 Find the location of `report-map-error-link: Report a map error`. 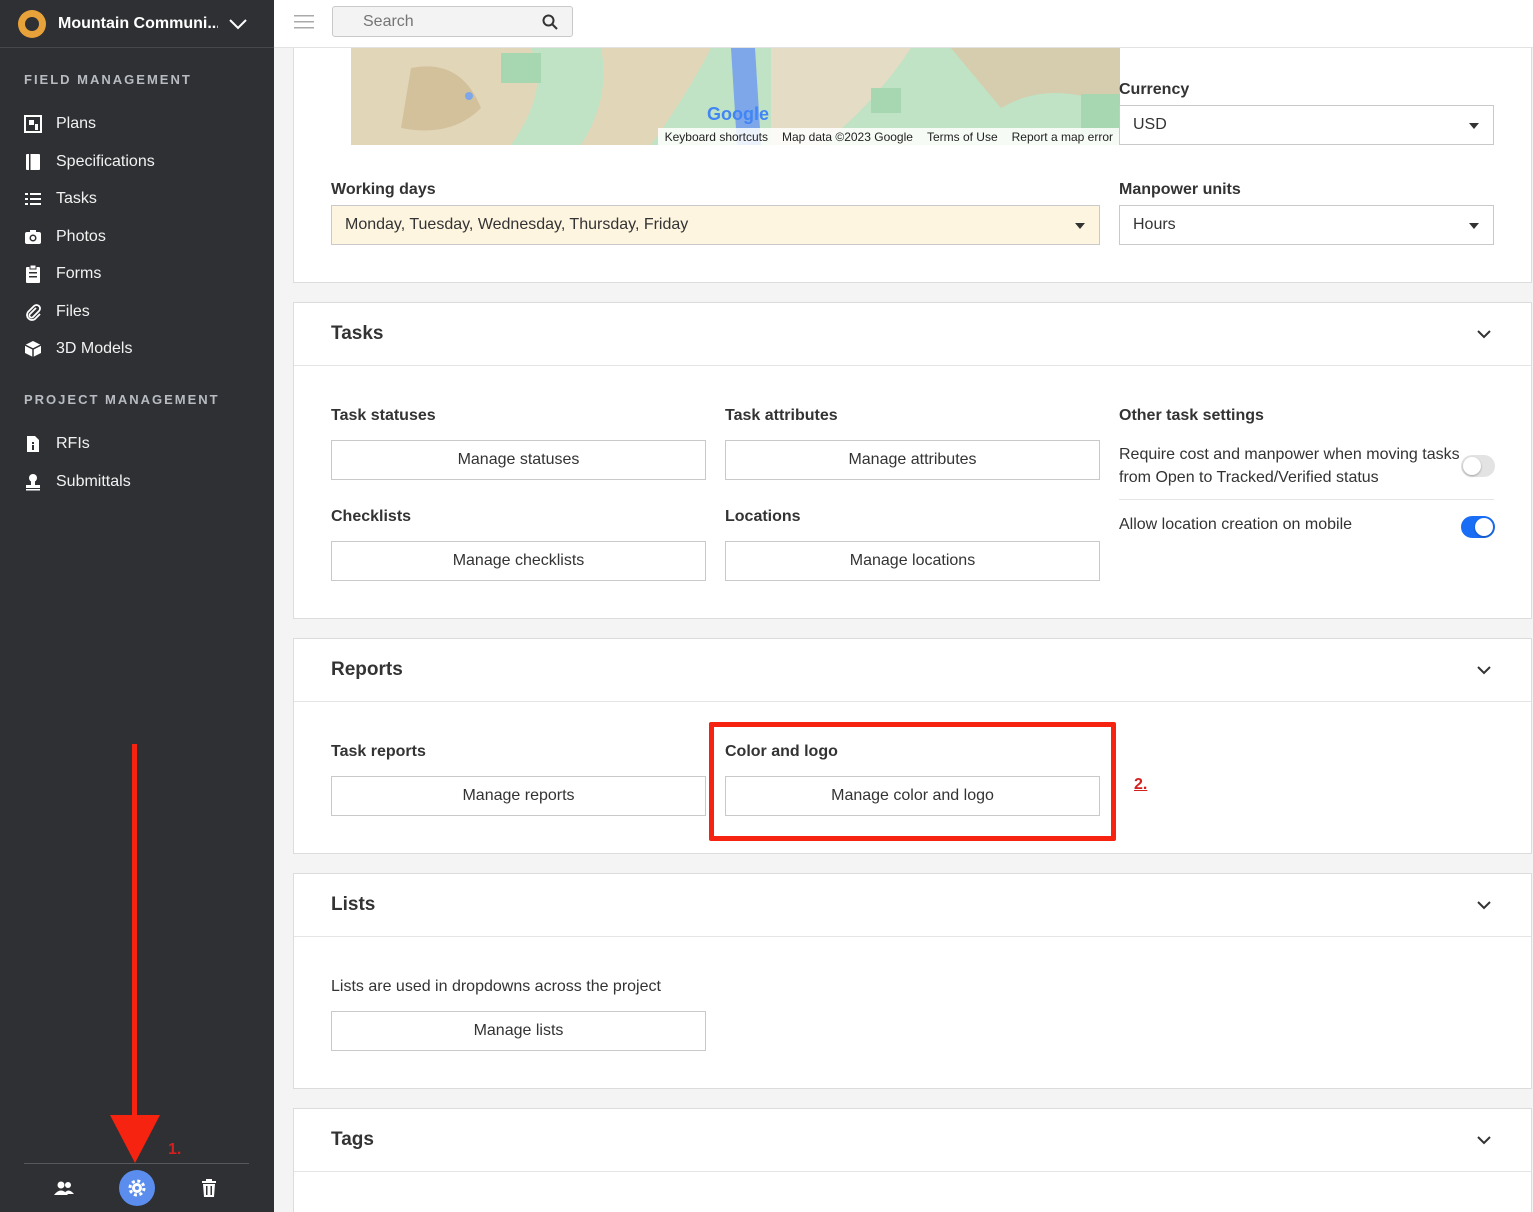

report-map-error-link: Report a map error is located at coordinates (1062, 137).